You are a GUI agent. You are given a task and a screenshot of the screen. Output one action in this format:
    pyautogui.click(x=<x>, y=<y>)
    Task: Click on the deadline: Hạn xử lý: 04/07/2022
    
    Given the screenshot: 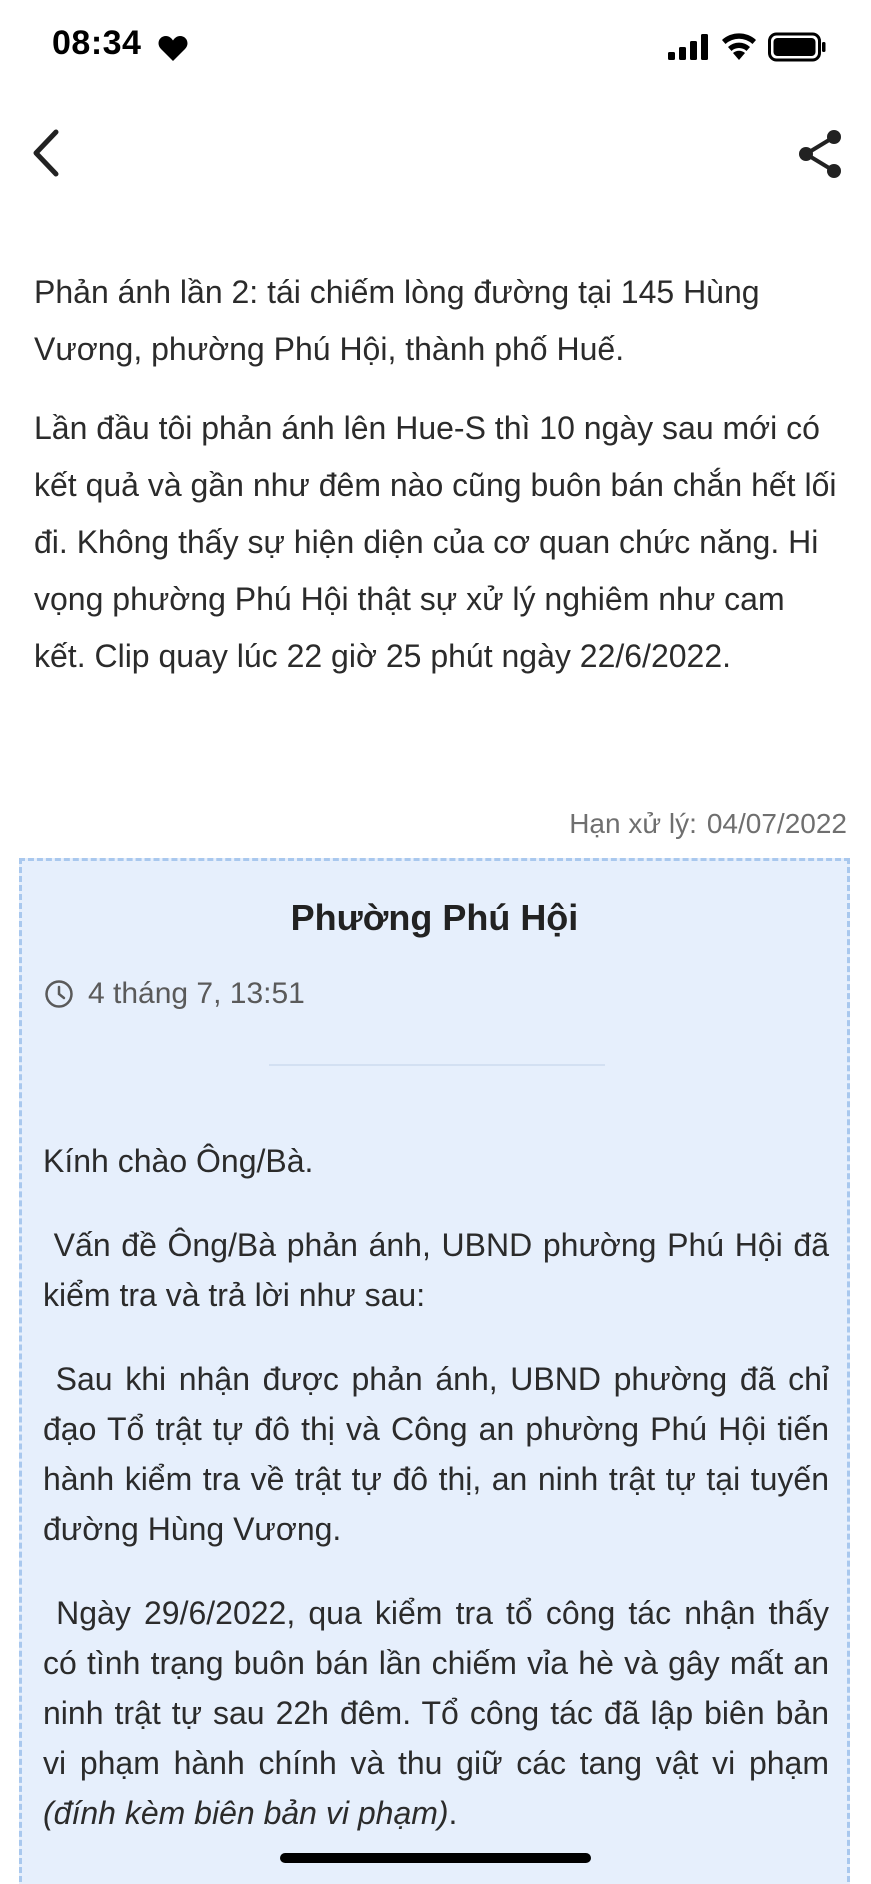 What is the action you would take?
    pyautogui.click(x=708, y=824)
    